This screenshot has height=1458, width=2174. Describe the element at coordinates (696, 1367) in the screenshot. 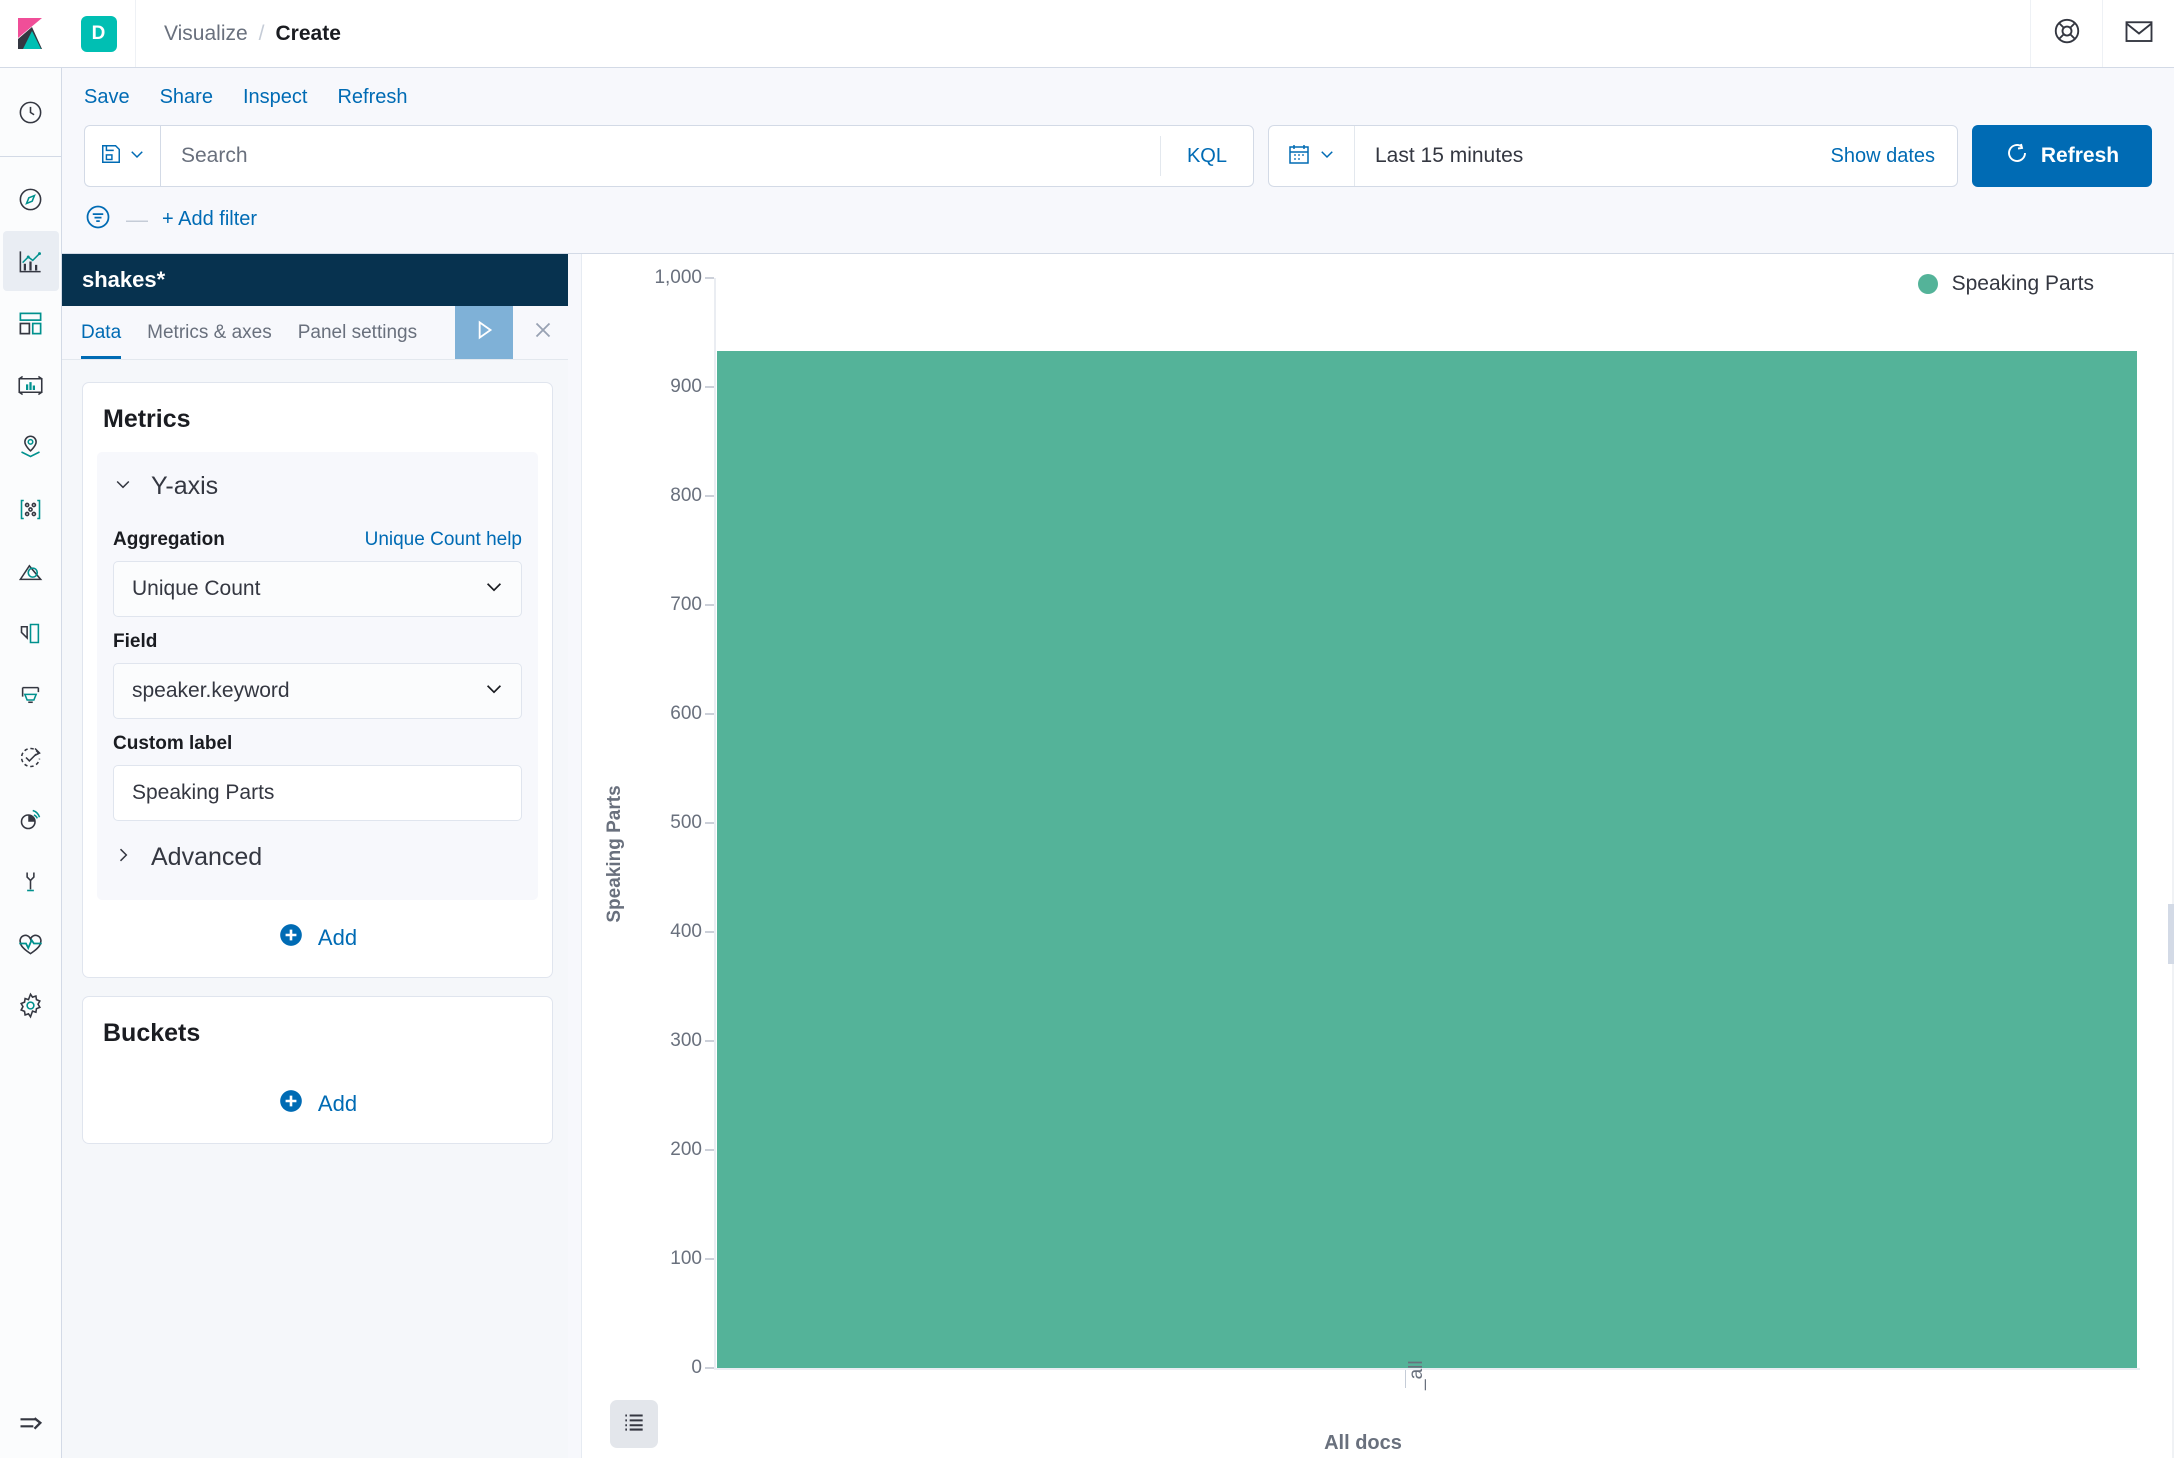

I see `y-axis-tick-label: 0` at that location.